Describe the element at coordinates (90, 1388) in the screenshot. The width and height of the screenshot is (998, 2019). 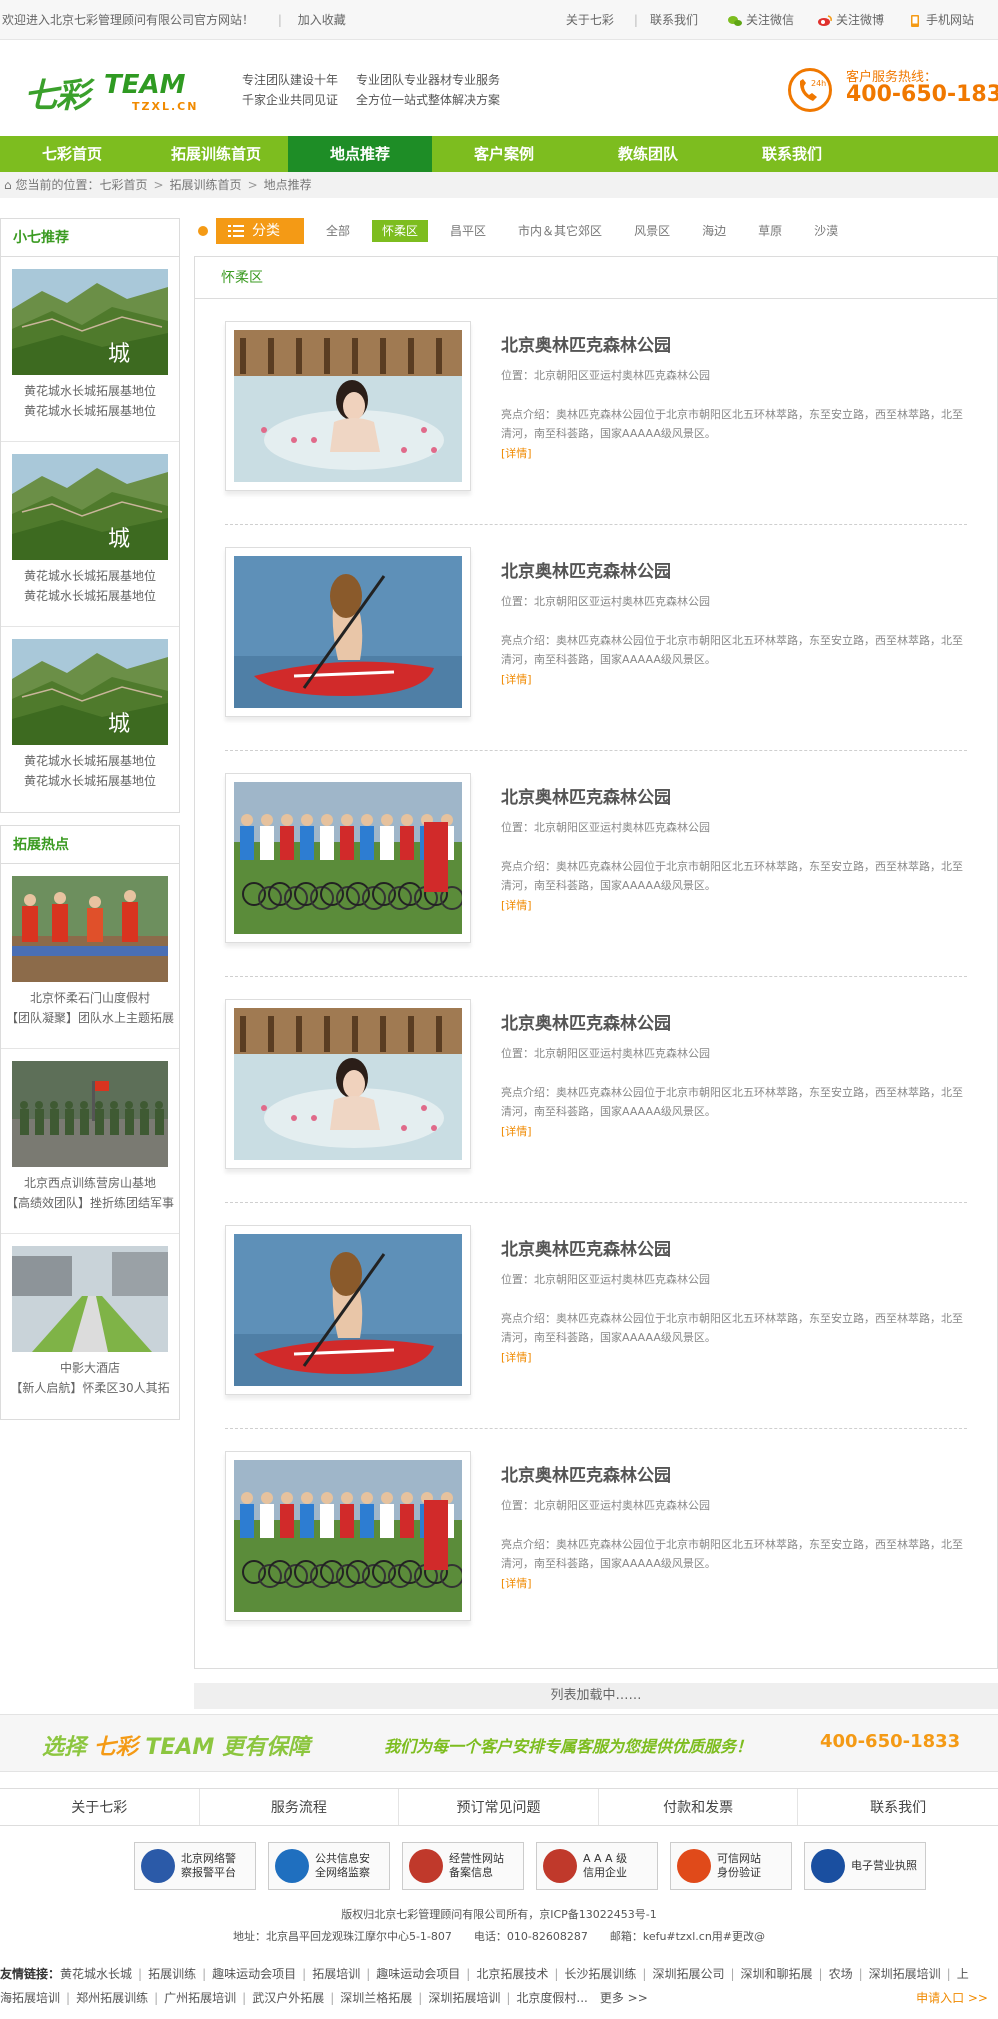
I see `hot-line2: 【新人启航】怀柔区30人其拓` at that location.